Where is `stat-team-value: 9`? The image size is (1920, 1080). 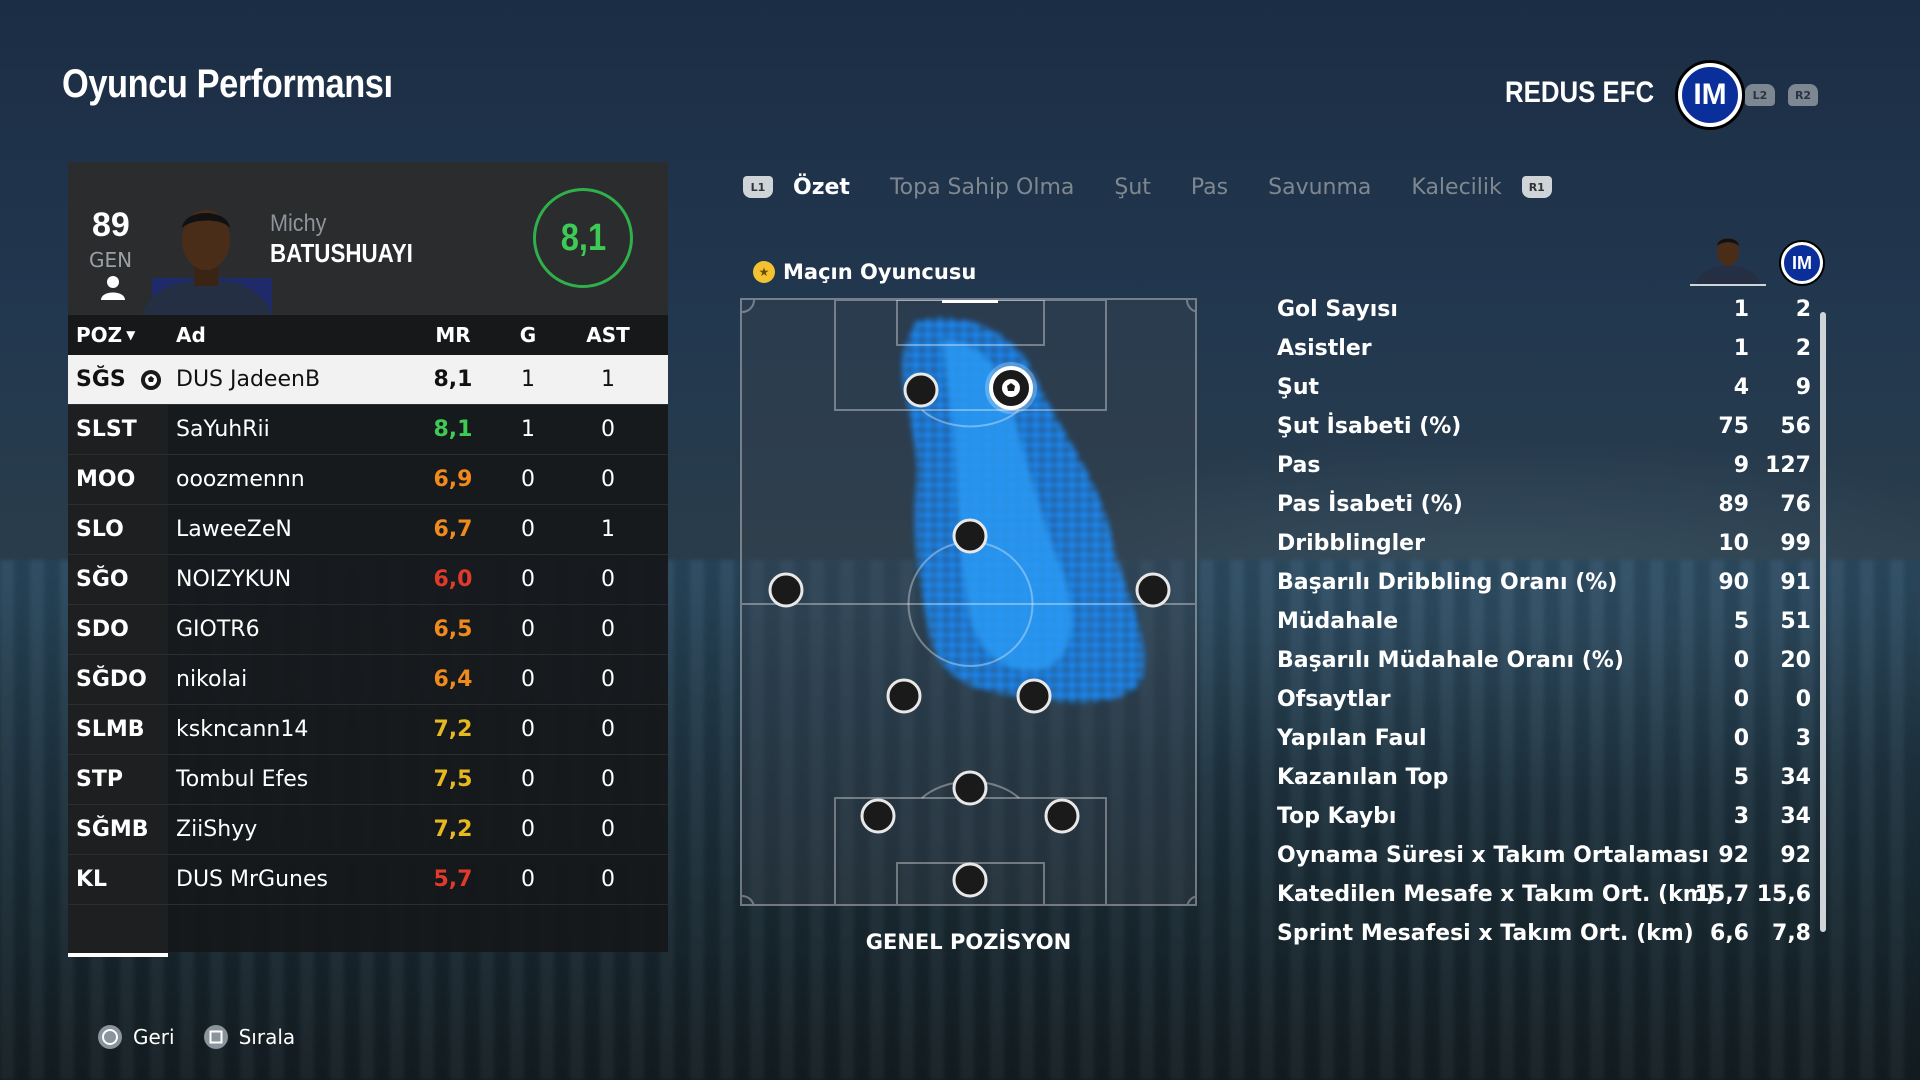
stat-team-value: 9 is located at coordinates (1803, 387).